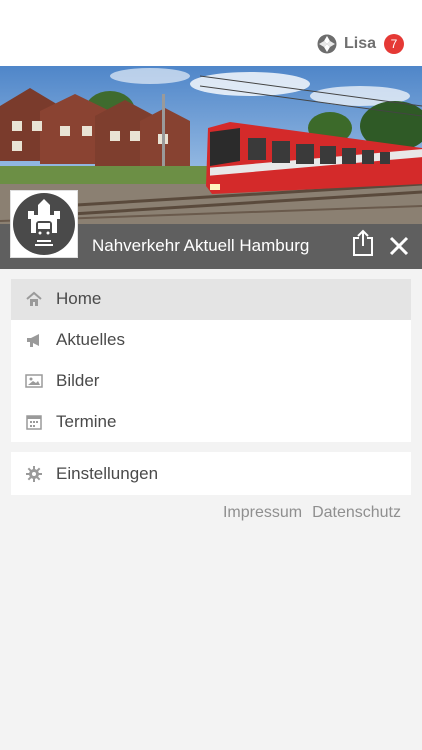  Describe the element at coordinates (86, 421) in the screenshot. I see `menu-item-label: Termine` at that location.